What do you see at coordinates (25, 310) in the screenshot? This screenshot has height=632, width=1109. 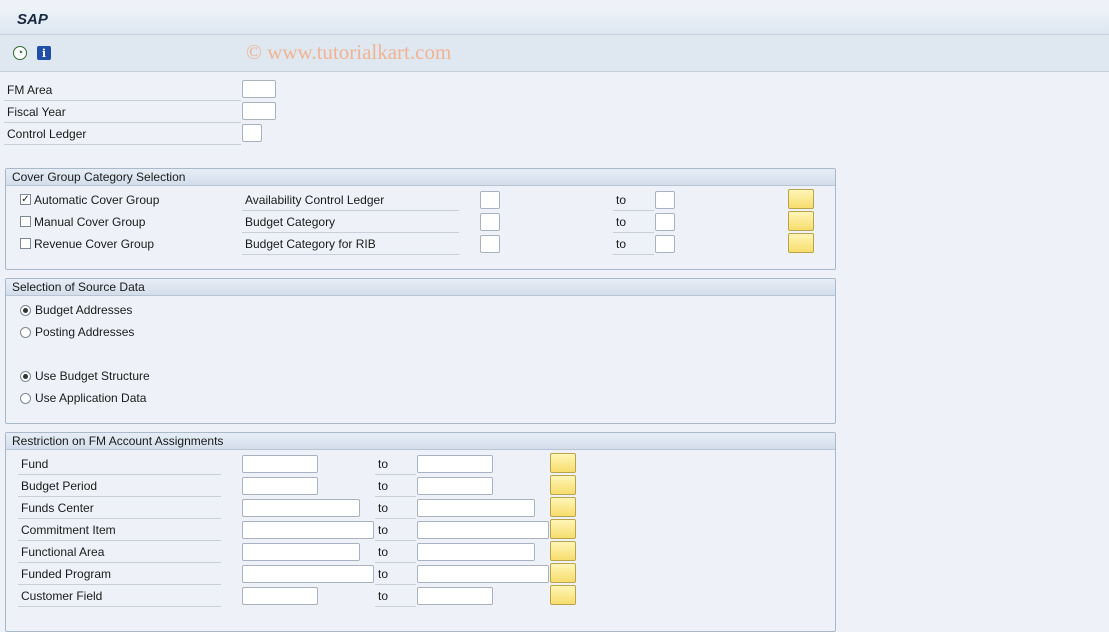 I see `budget-addresses-radio` at bounding box center [25, 310].